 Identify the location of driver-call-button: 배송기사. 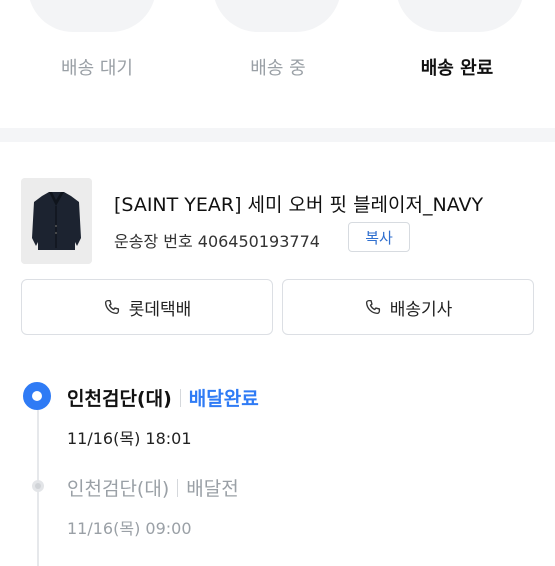
(408, 307).